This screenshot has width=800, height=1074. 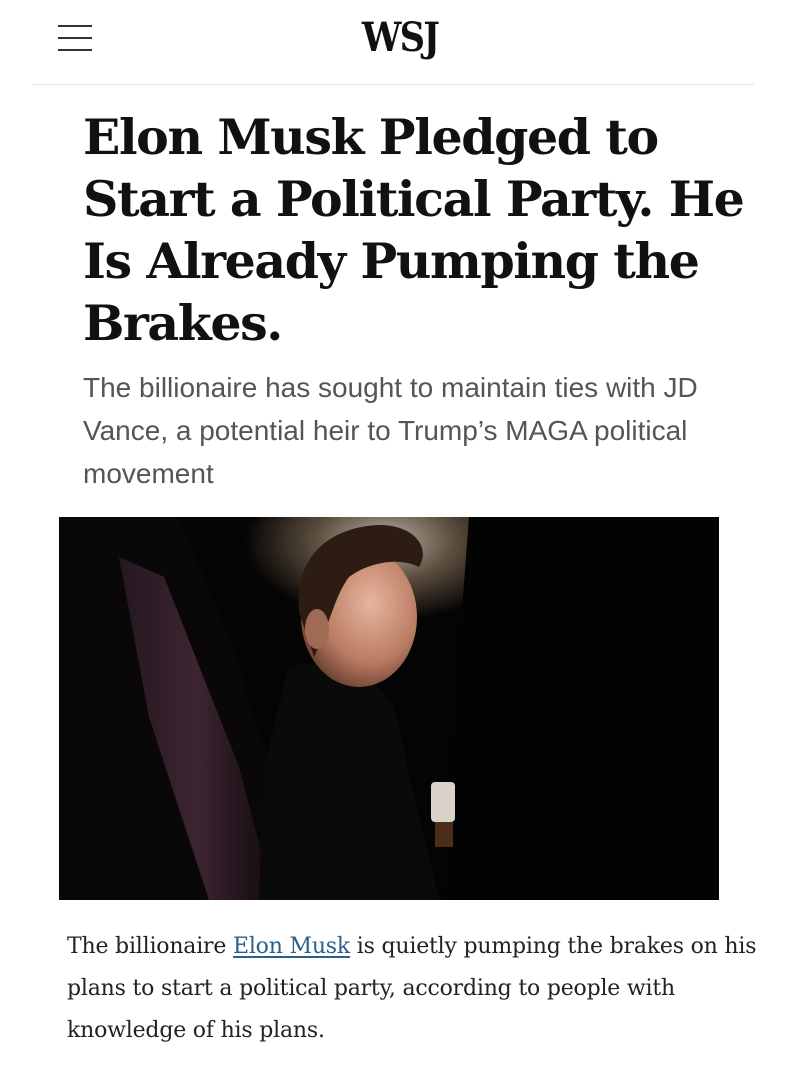 I want to click on site-header: WSJ, so click(x=400, y=42).